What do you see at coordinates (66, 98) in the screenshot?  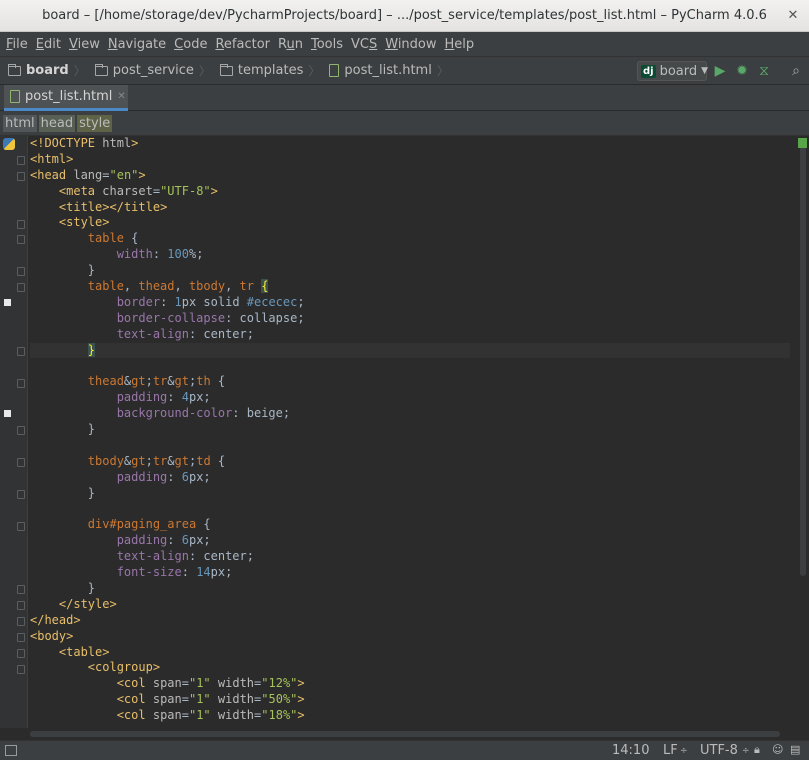 I see `tab-post-list: post_list.html ✕` at bounding box center [66, 98].